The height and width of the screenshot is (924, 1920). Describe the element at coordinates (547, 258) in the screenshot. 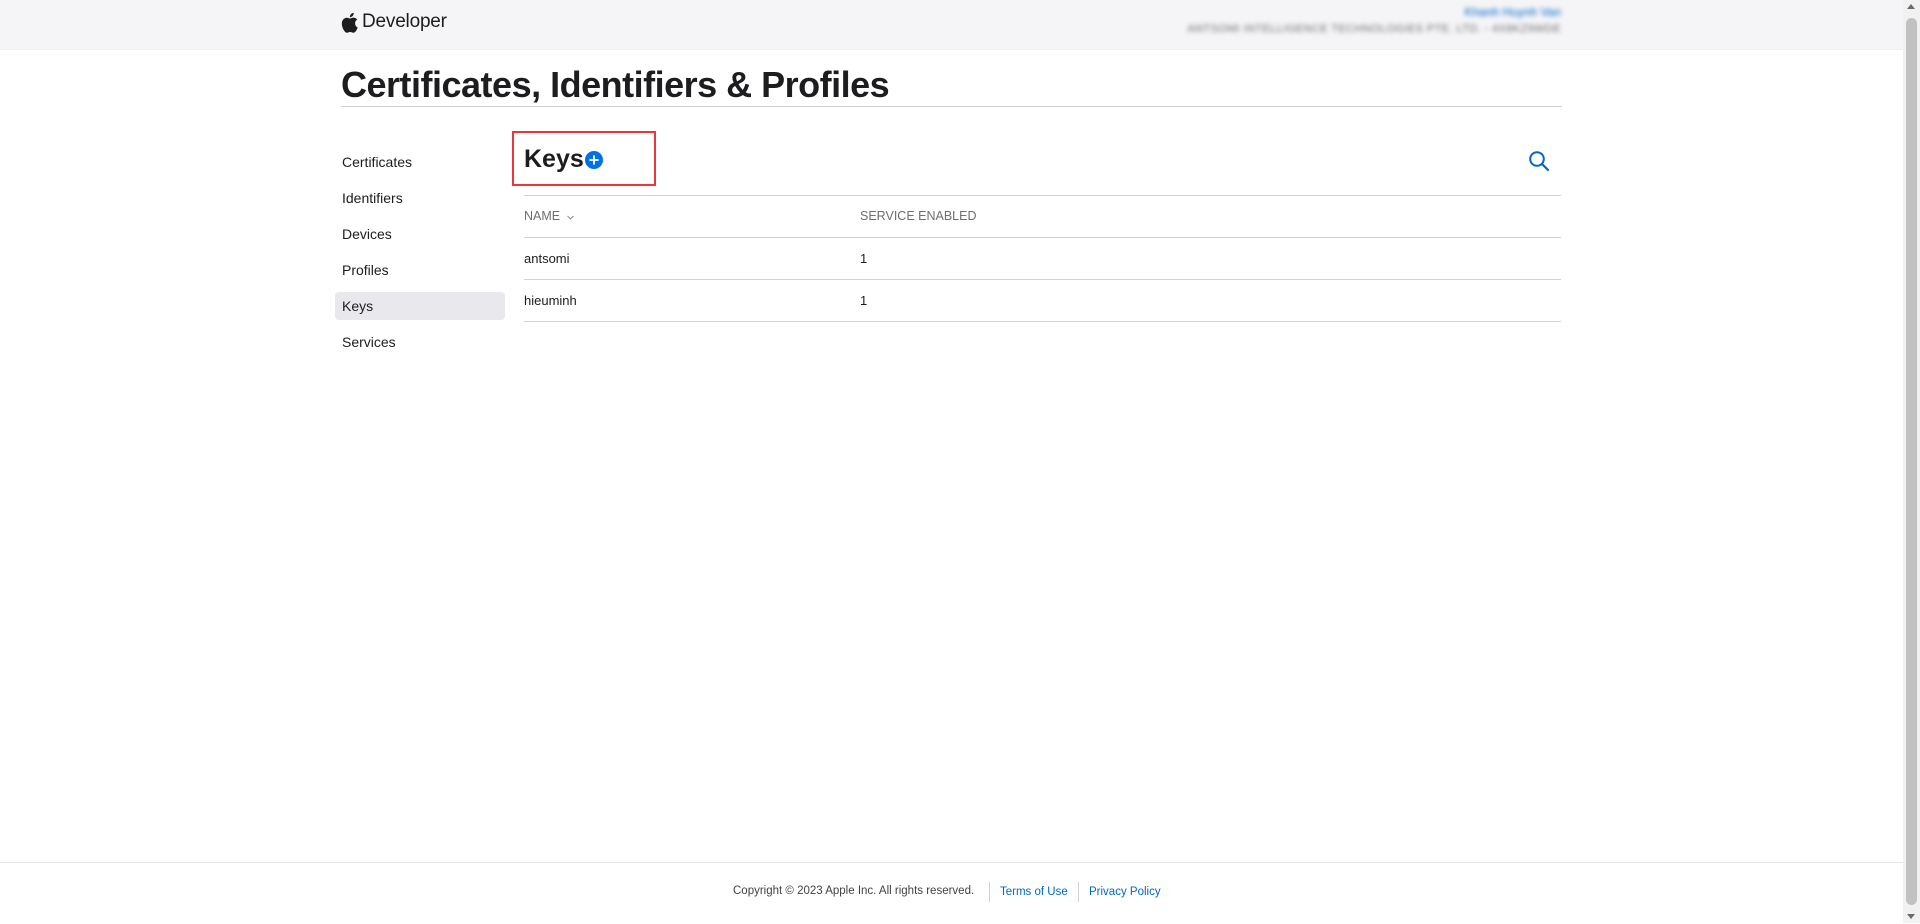

I see `key-name-cell: antsomi` at that location.